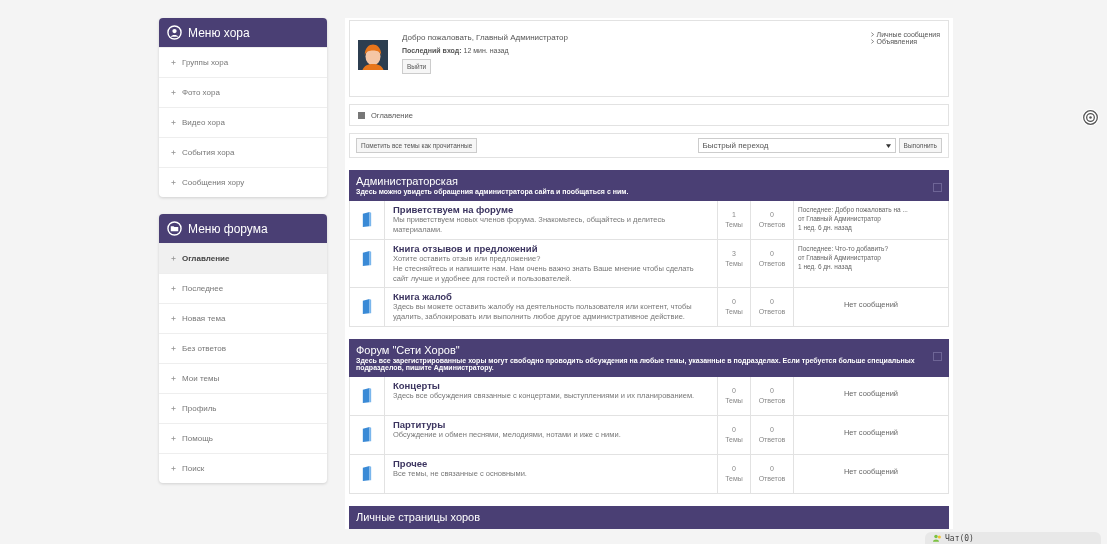  Describe the element at coordinates (243, 122) in the screenshot. I see `menu-item: Видео хора` at that location.